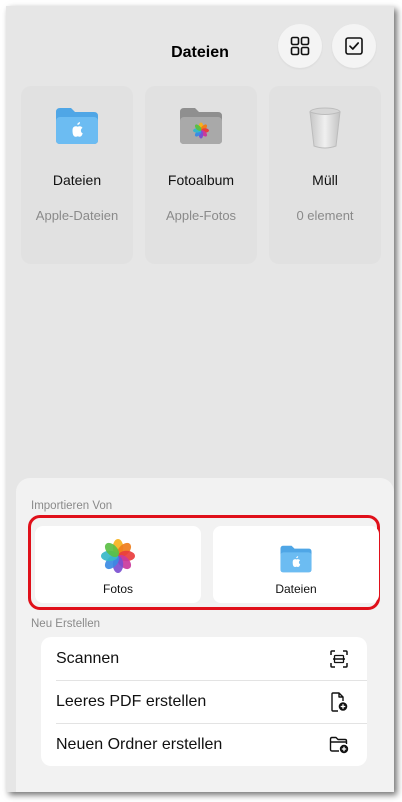  I want to click on create-folder-button: Neuen Ordner erstellen, so click(204, 744).